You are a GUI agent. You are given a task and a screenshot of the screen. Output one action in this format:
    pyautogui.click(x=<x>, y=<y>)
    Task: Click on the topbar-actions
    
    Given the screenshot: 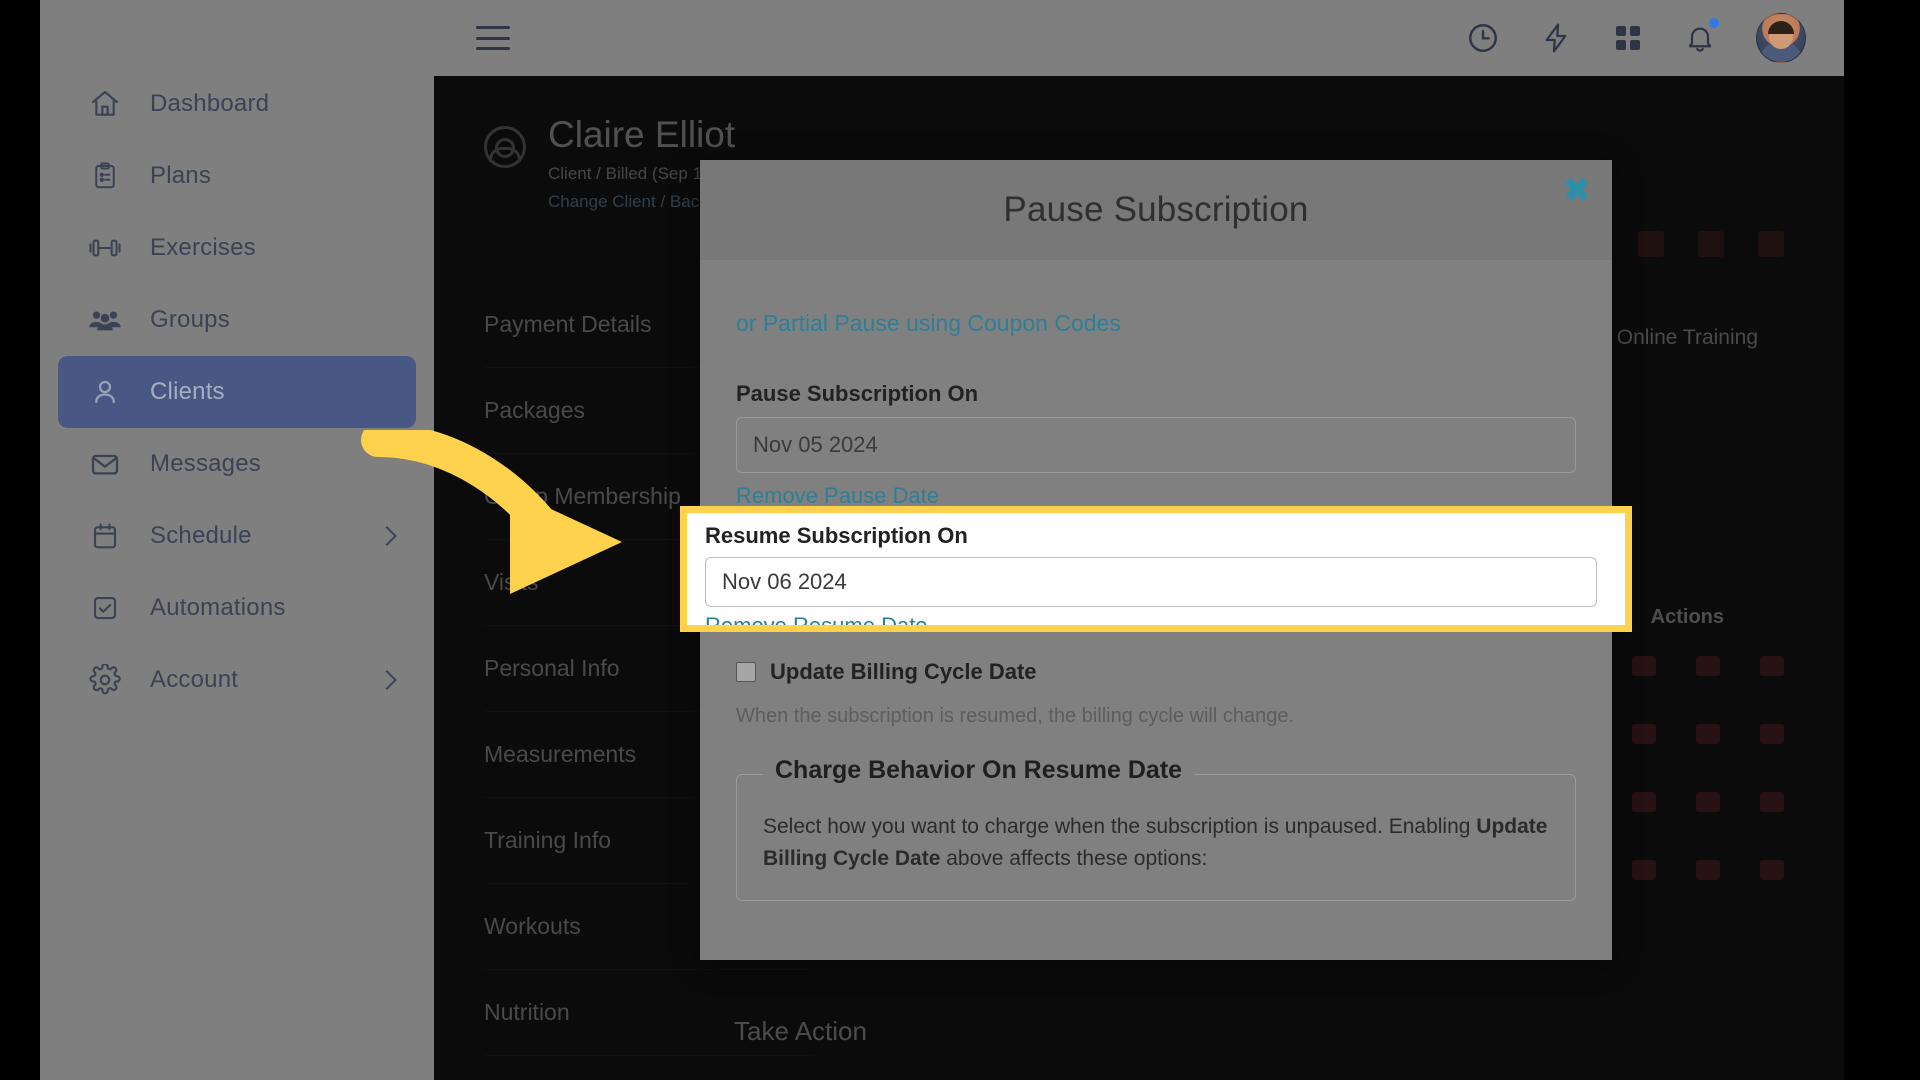 What is the action you would take?
    pyautogui.click(x=1636, y=38)
    